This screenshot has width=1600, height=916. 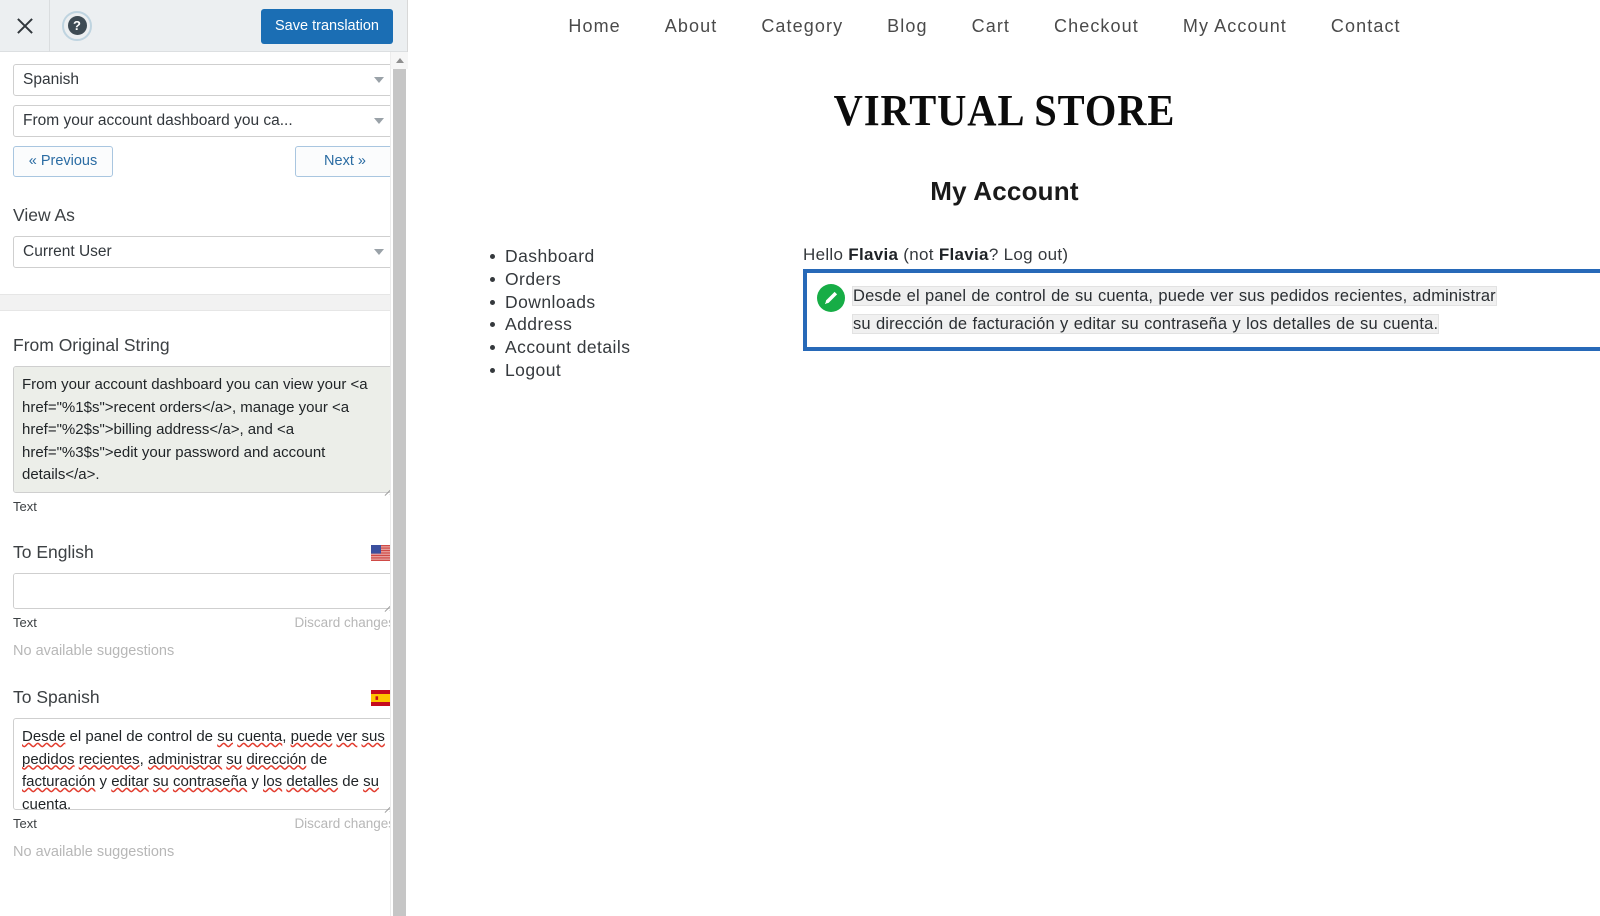 I want to click on nav-link-checkout: Checkout, so click(x=1096, y=26).